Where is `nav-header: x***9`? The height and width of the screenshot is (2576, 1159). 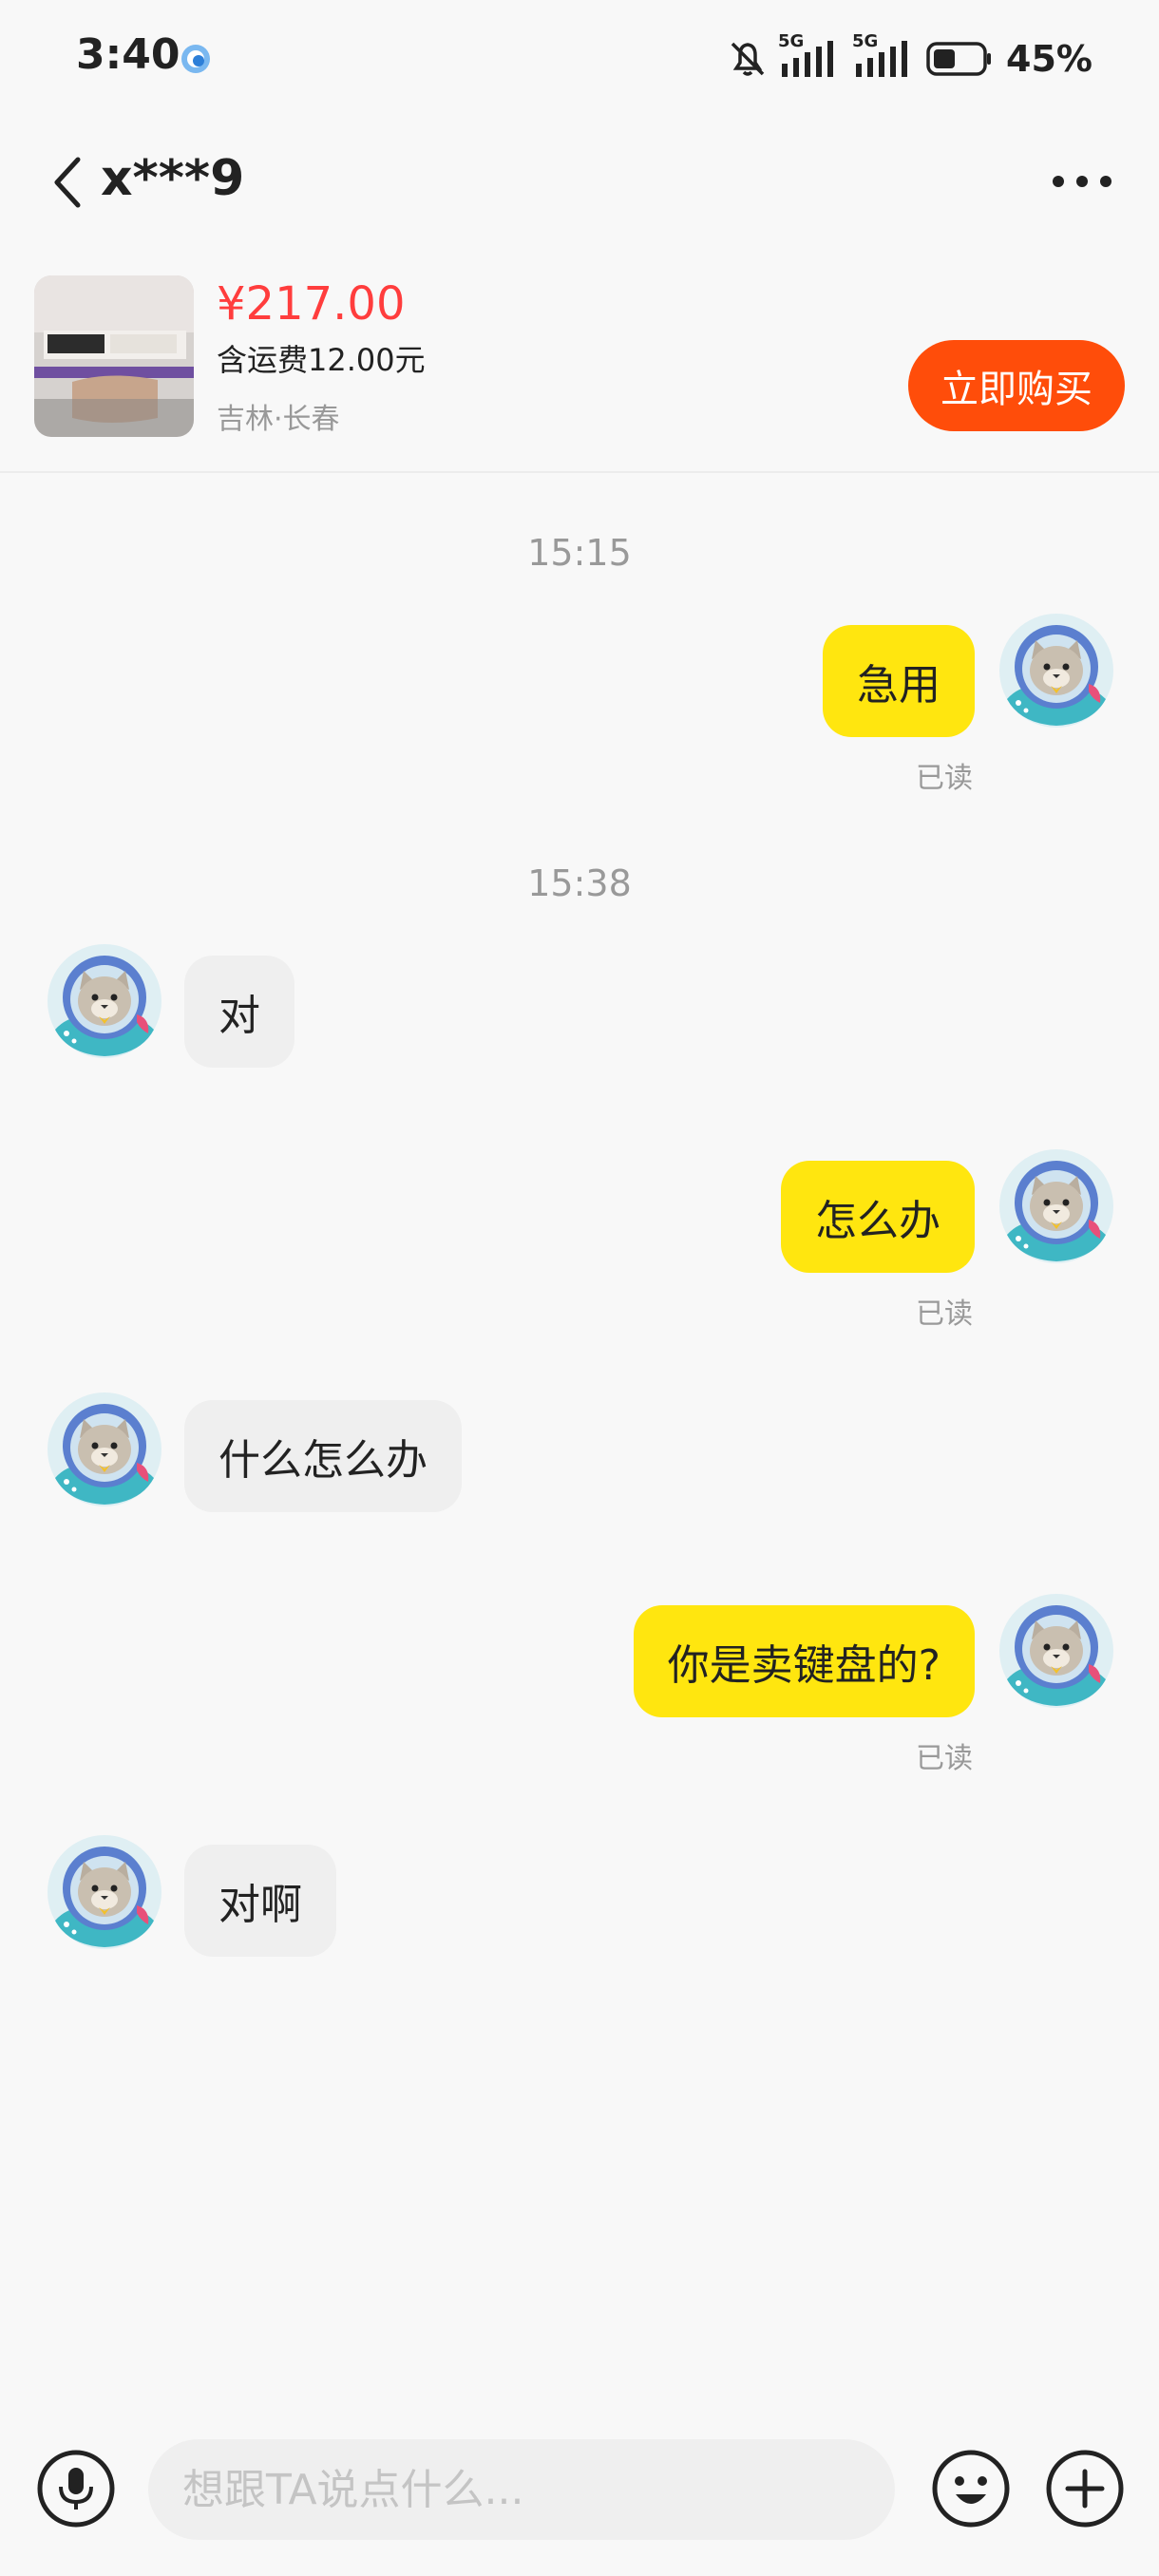
nav-header: x***9 is located at coordinates (579, 180).